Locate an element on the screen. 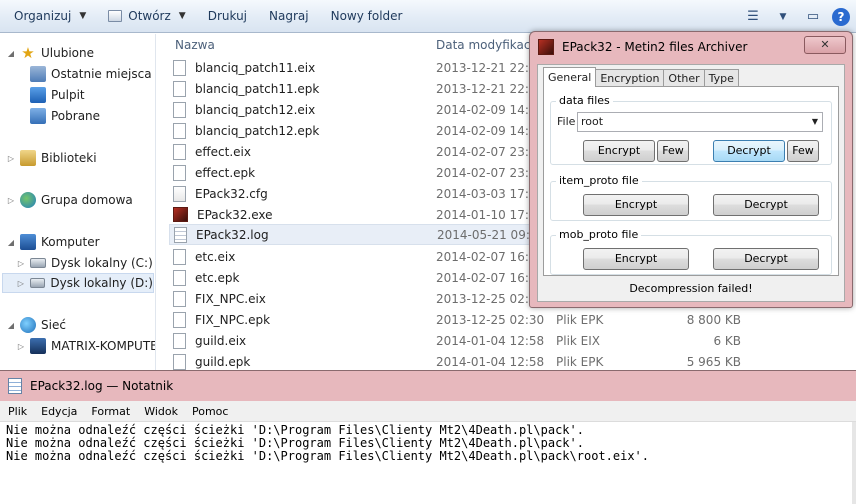  menu-file: Plik is located at coordinates (17, 411).